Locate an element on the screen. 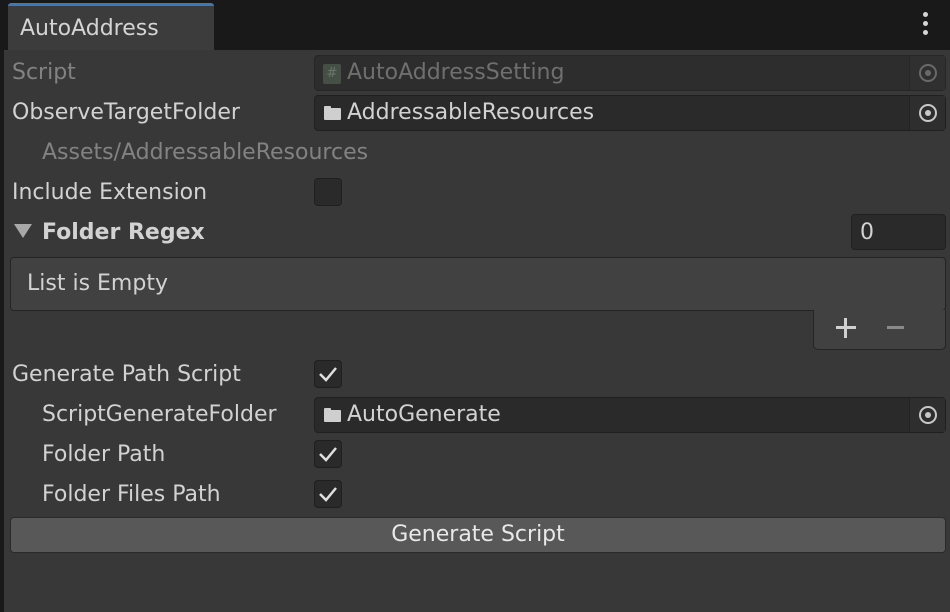 The height and width of the screenshot is (612, 950). include-extension-label: Include Extension is located at coordinates (110, 192).